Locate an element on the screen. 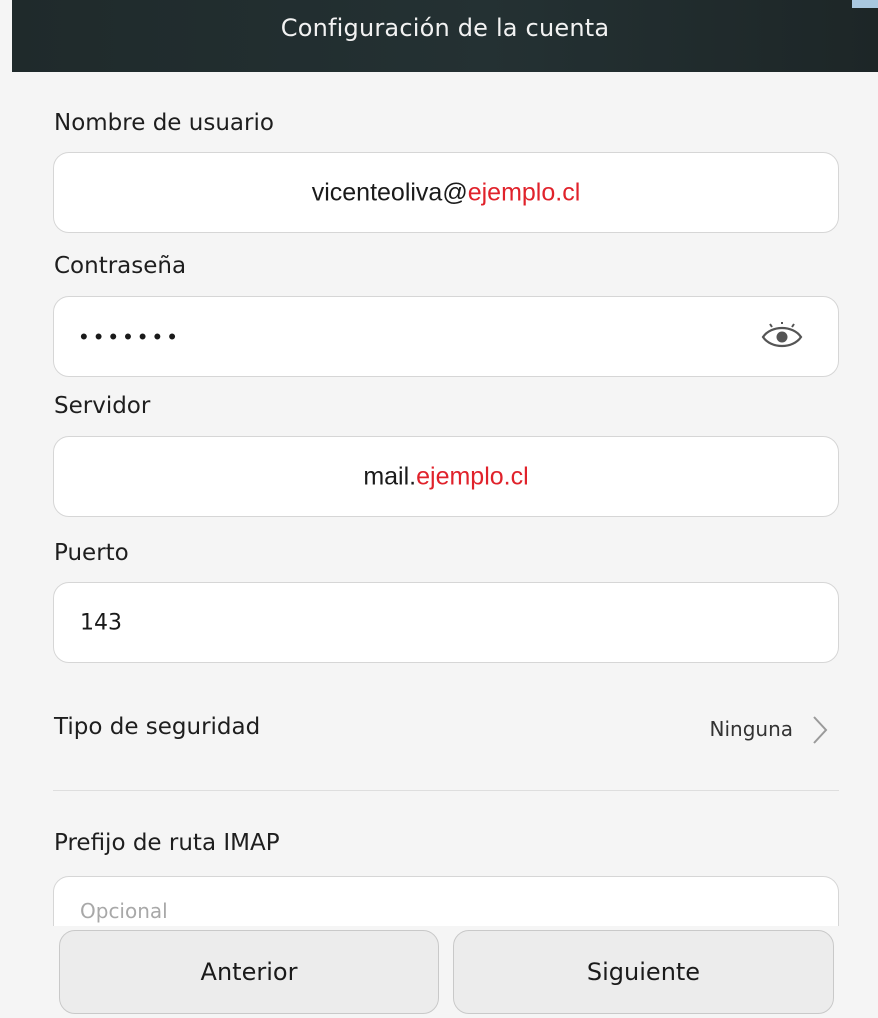 This screenshot has height=1018, width=878. password-field: ••••••• is located at coordinates (446, 336).